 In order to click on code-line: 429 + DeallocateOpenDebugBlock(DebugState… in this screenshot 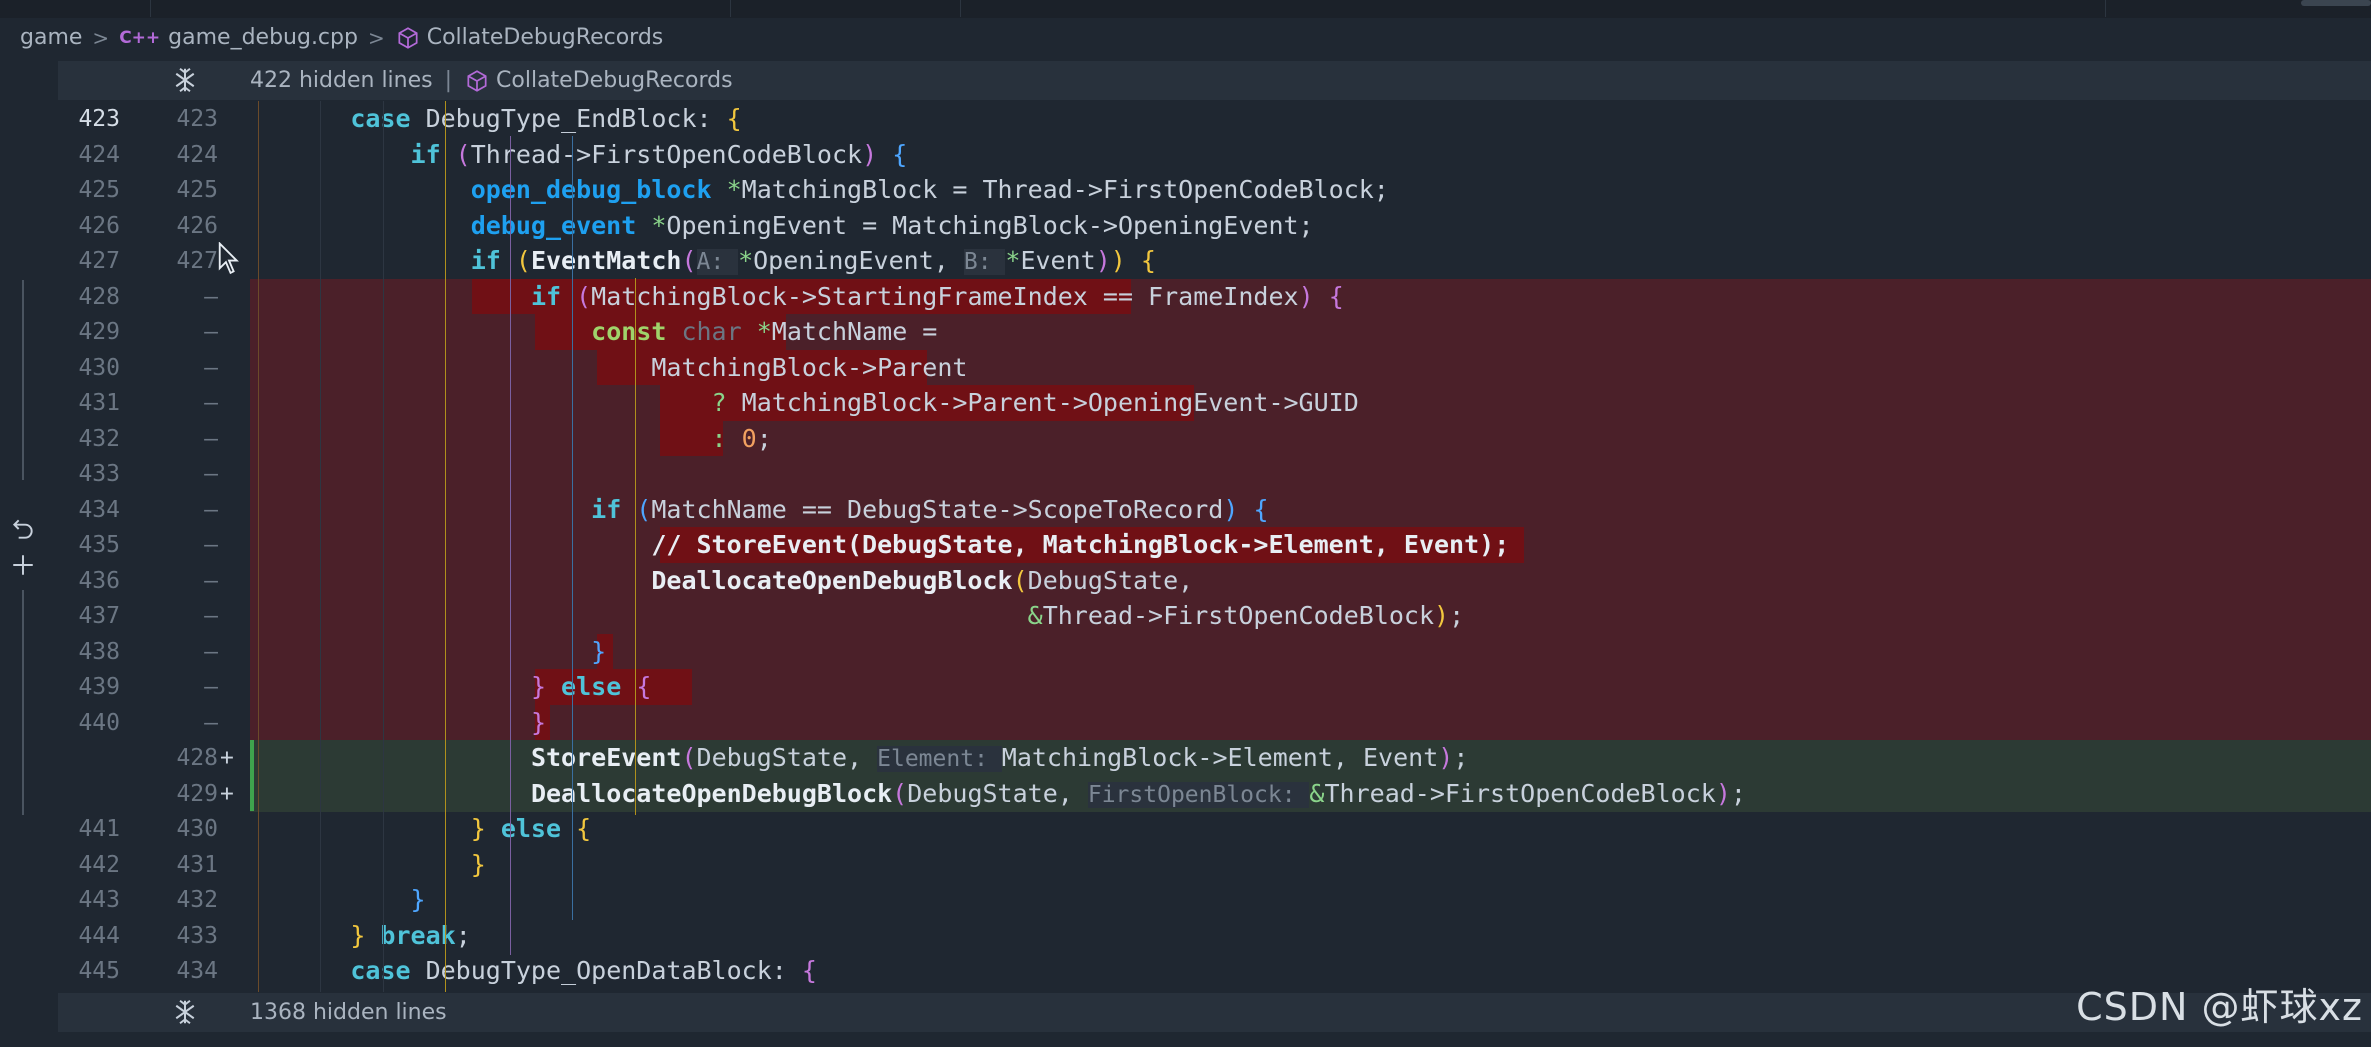, I will do `click(1185, 793)`.